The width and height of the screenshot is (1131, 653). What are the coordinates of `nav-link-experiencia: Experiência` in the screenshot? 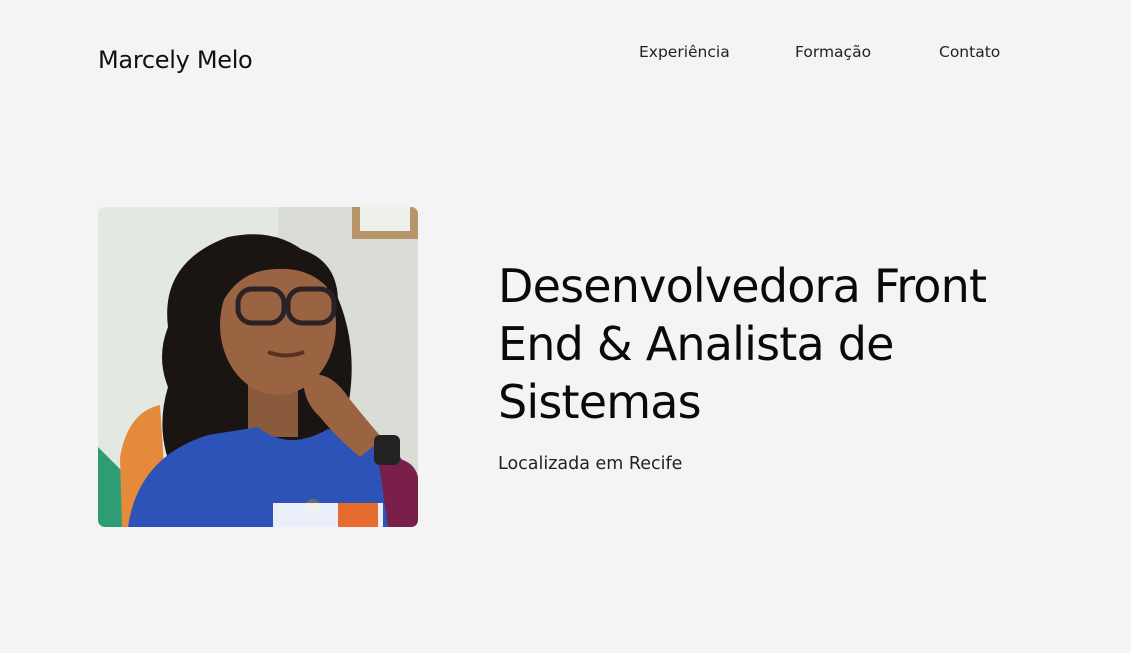 It's located at (717, 52).